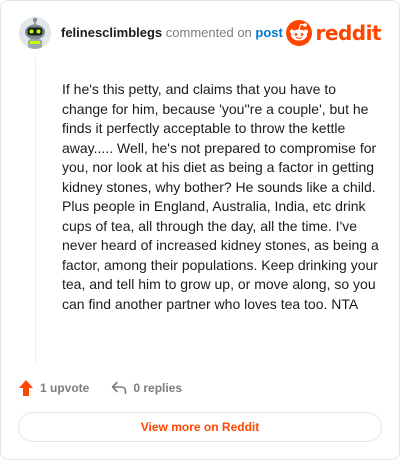 The width and height of the screenshot is (400, 460). I want to click on replies-button: 0 replies, so click(146, 388).